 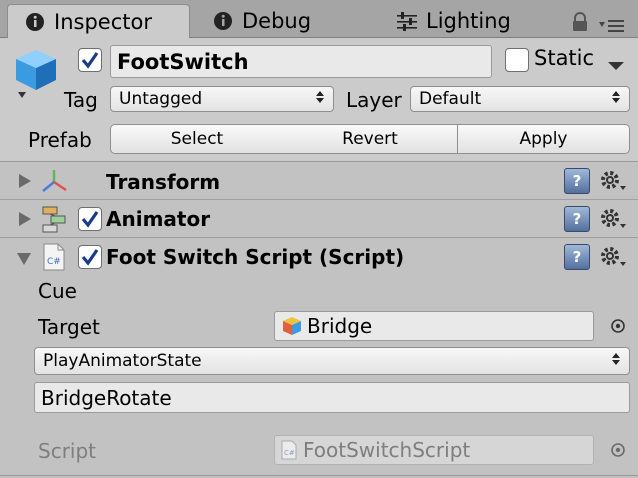 What do you see at coordinates (434, 326) in the screenshot?
I see `target-object-field: Bridge` at bounding box center [434, 326].